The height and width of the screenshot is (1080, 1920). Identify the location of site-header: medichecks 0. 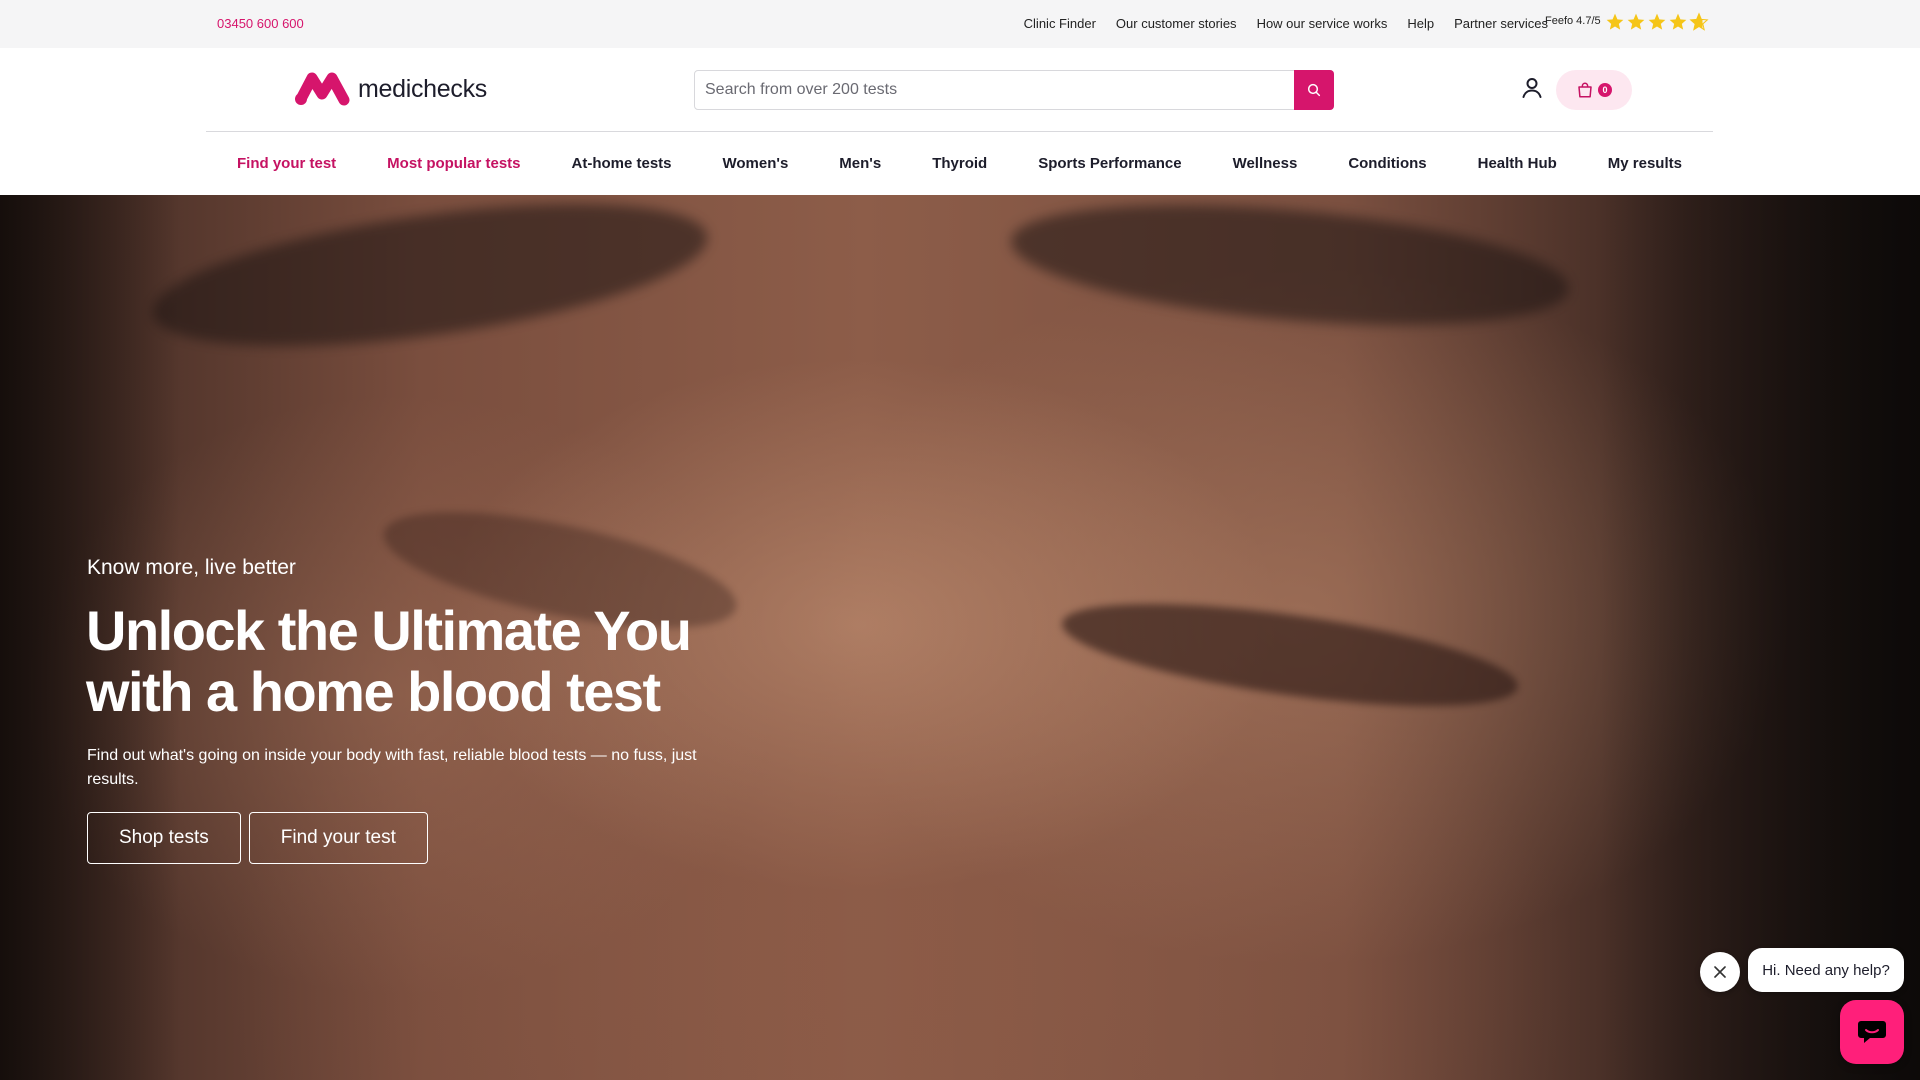
(960, 90).